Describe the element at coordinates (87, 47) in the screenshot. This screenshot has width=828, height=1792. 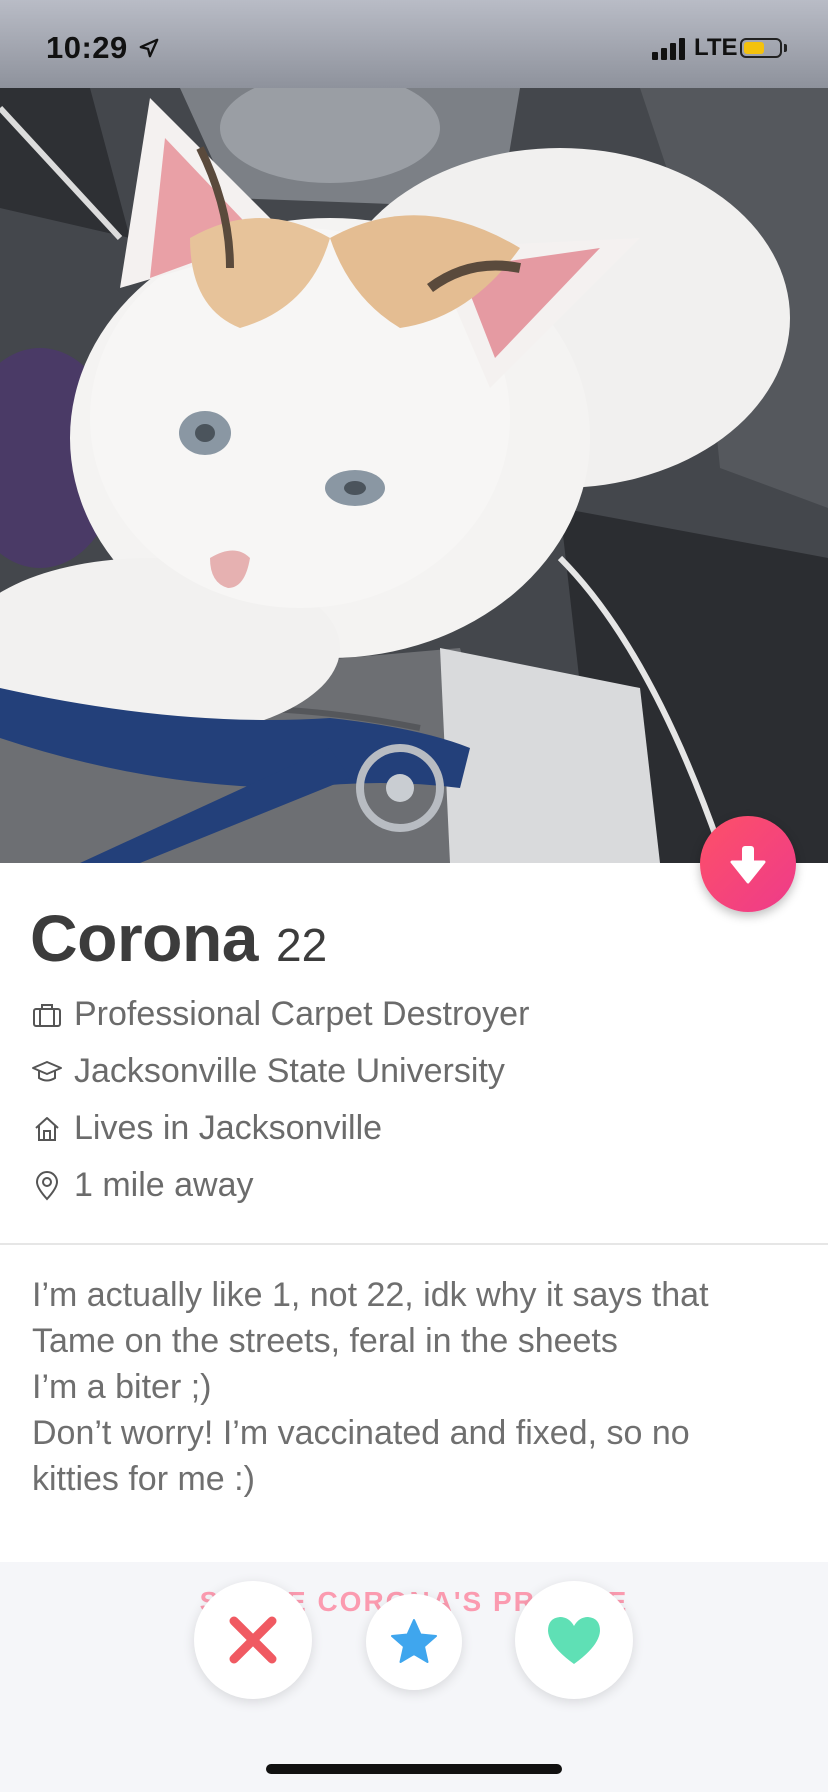
I see `status-time: 10:29` at that location.